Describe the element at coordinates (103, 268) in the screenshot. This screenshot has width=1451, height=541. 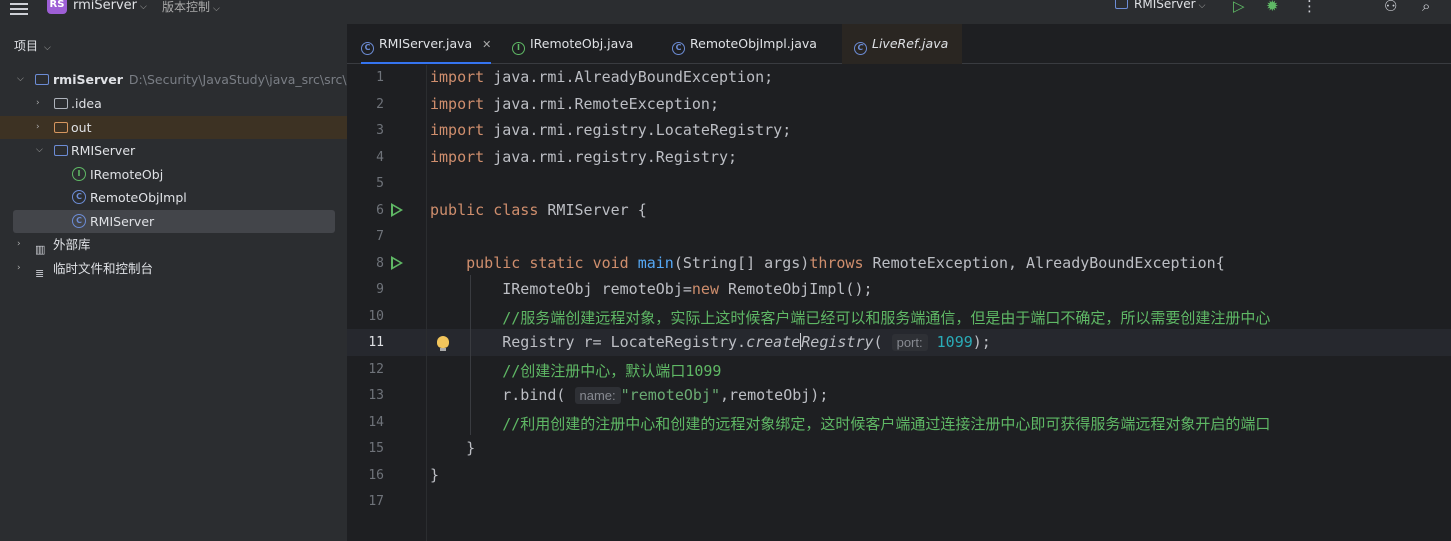
I see `tree-label: 临时文件和控制台` at that location.